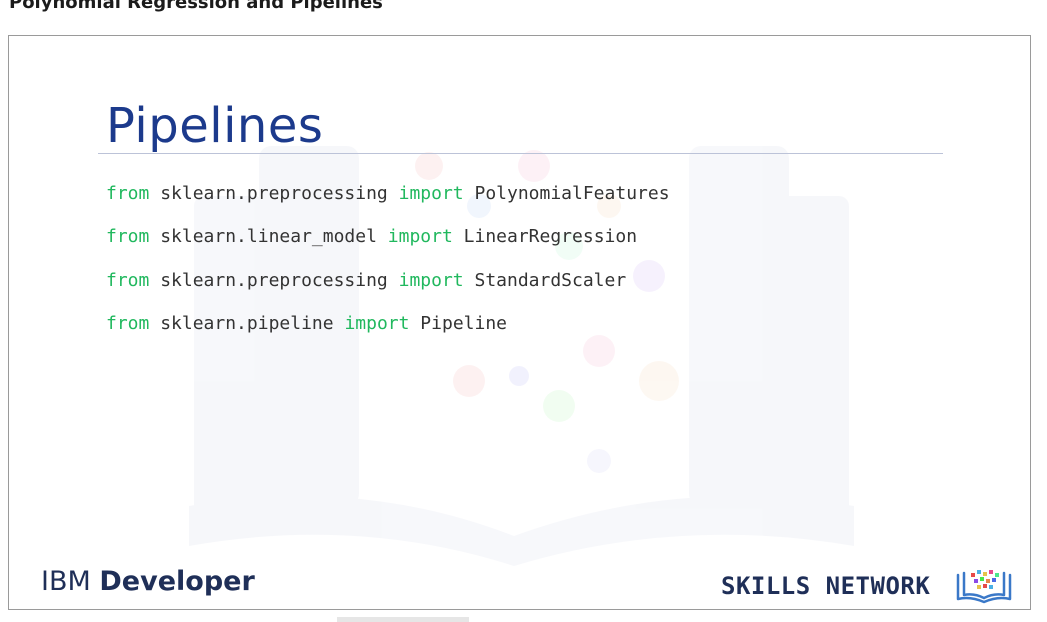  What do you see at coordinates (545, 237) in the screenshot?
I see `imported-name: LinearRegression` at bounding box center [545, 237].